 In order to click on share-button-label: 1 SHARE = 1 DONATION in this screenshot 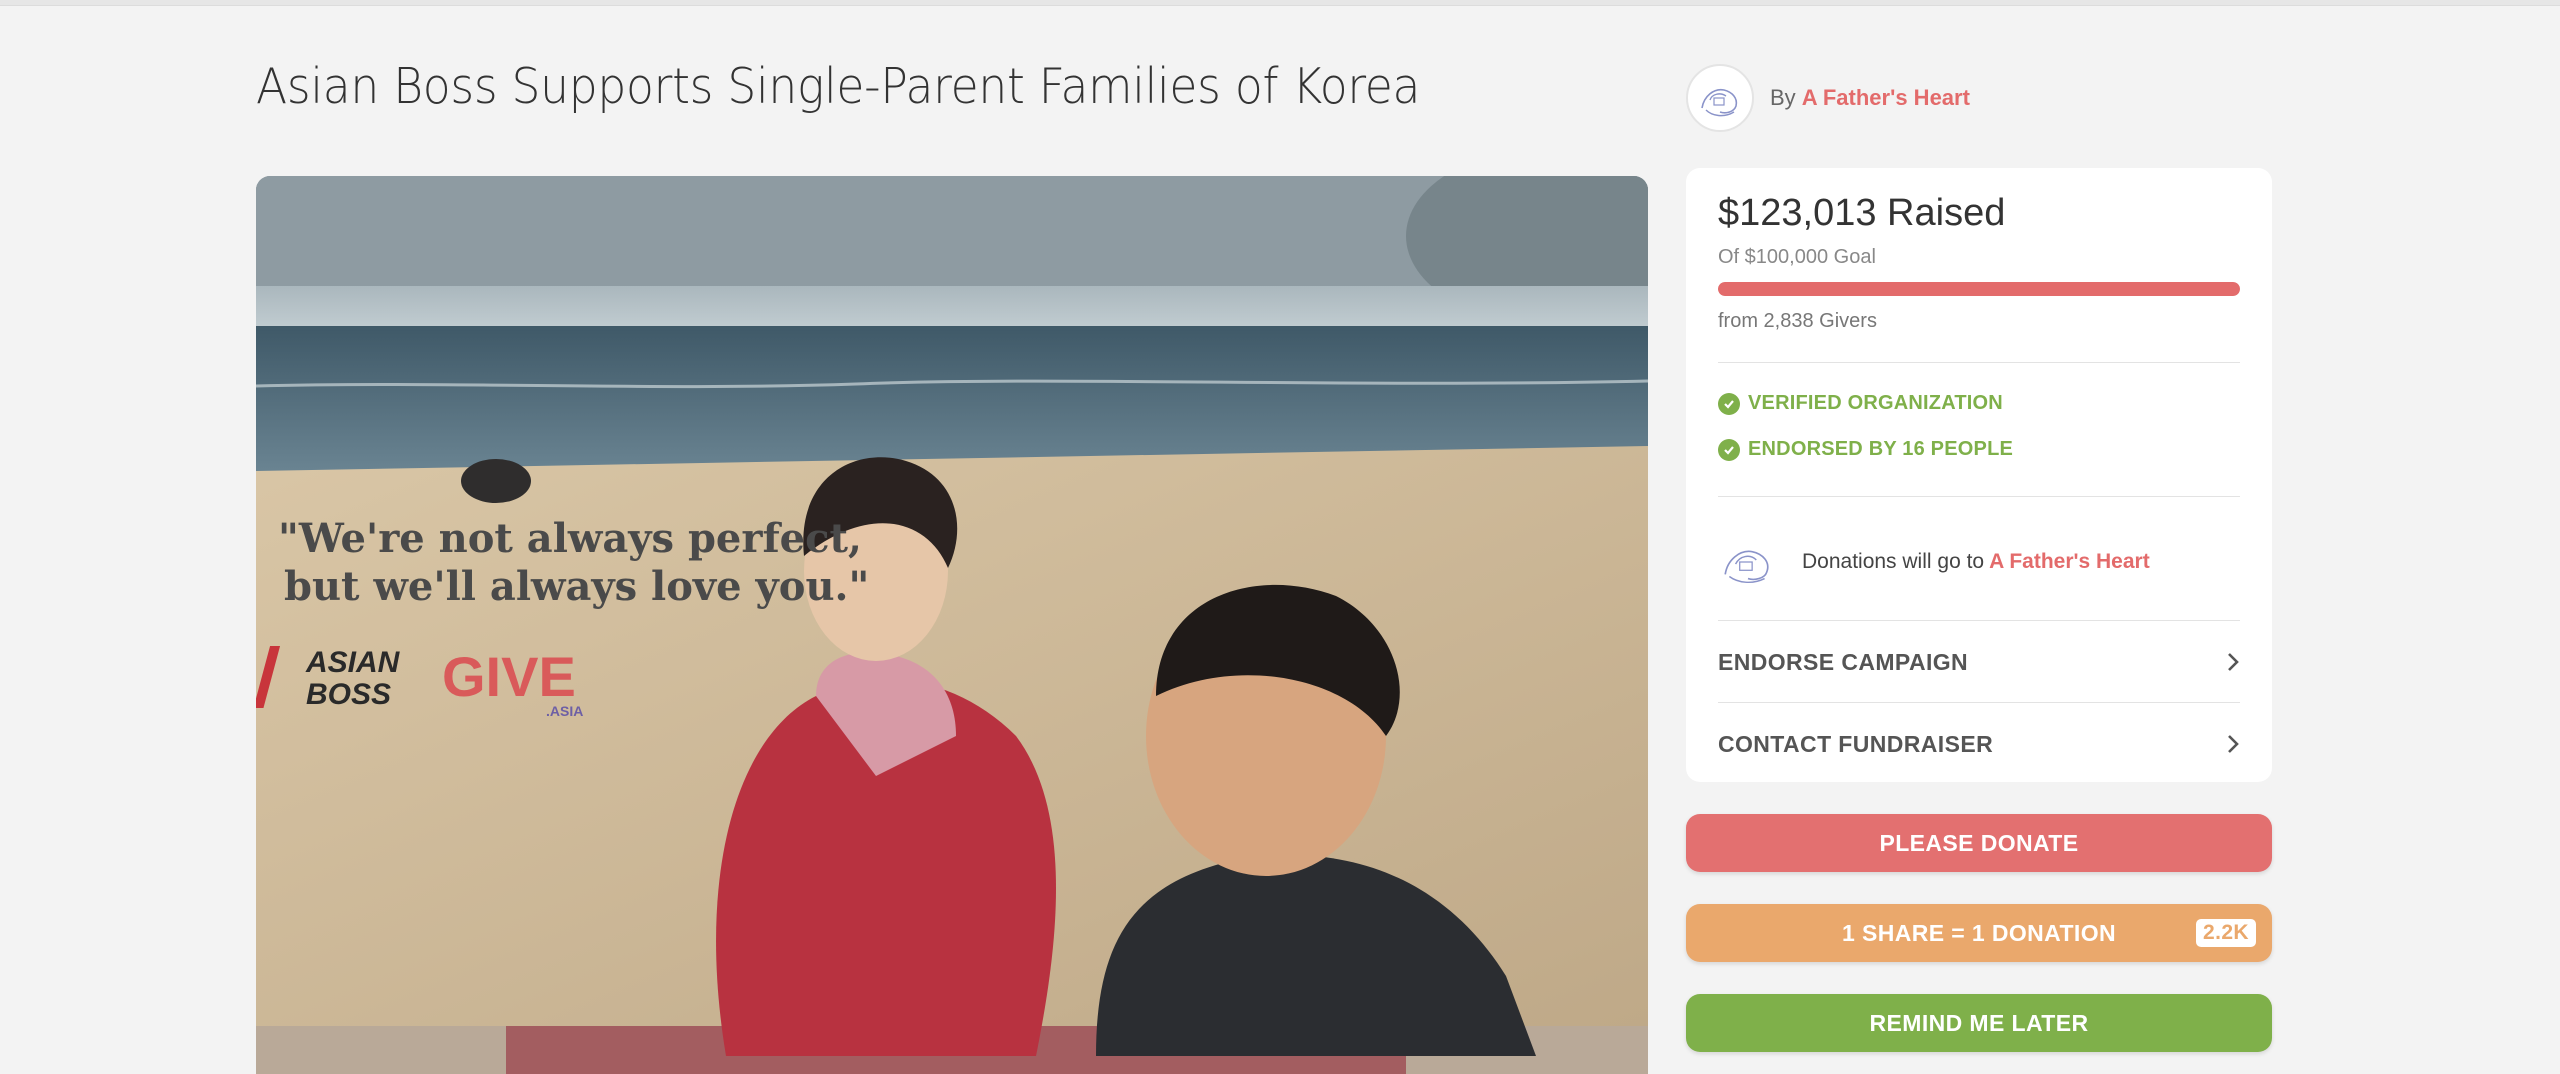, I will do `click(1979, 932)`.